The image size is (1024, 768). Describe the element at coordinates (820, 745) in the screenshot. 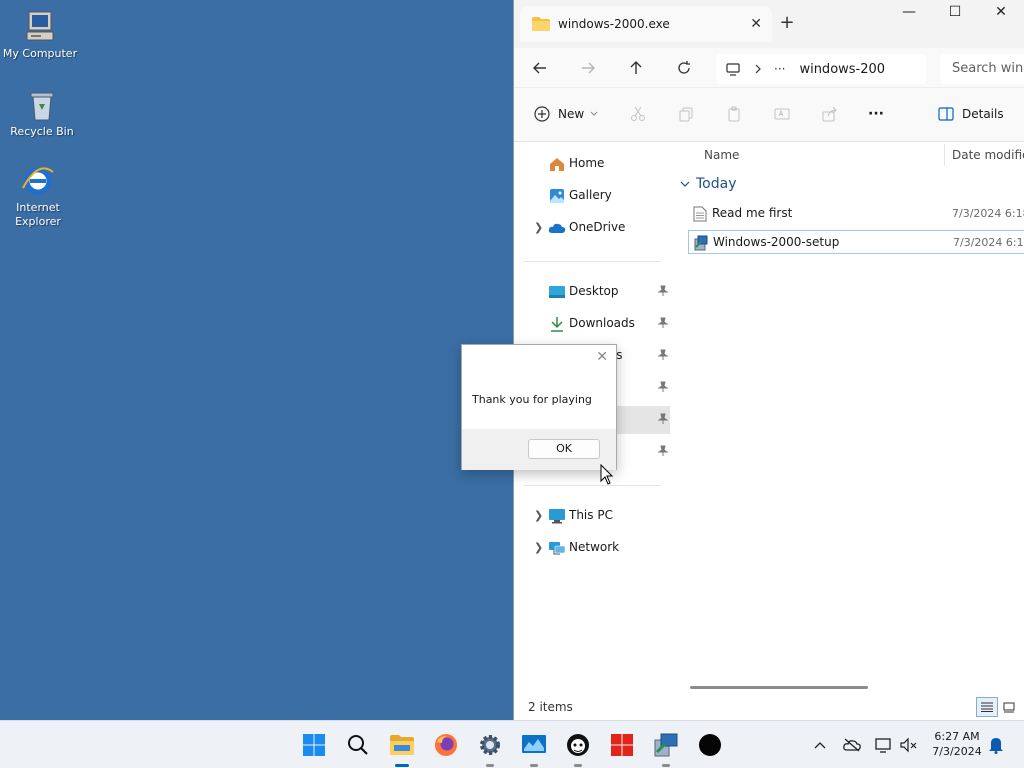

I see `show-hidden-icons-button` at that location.